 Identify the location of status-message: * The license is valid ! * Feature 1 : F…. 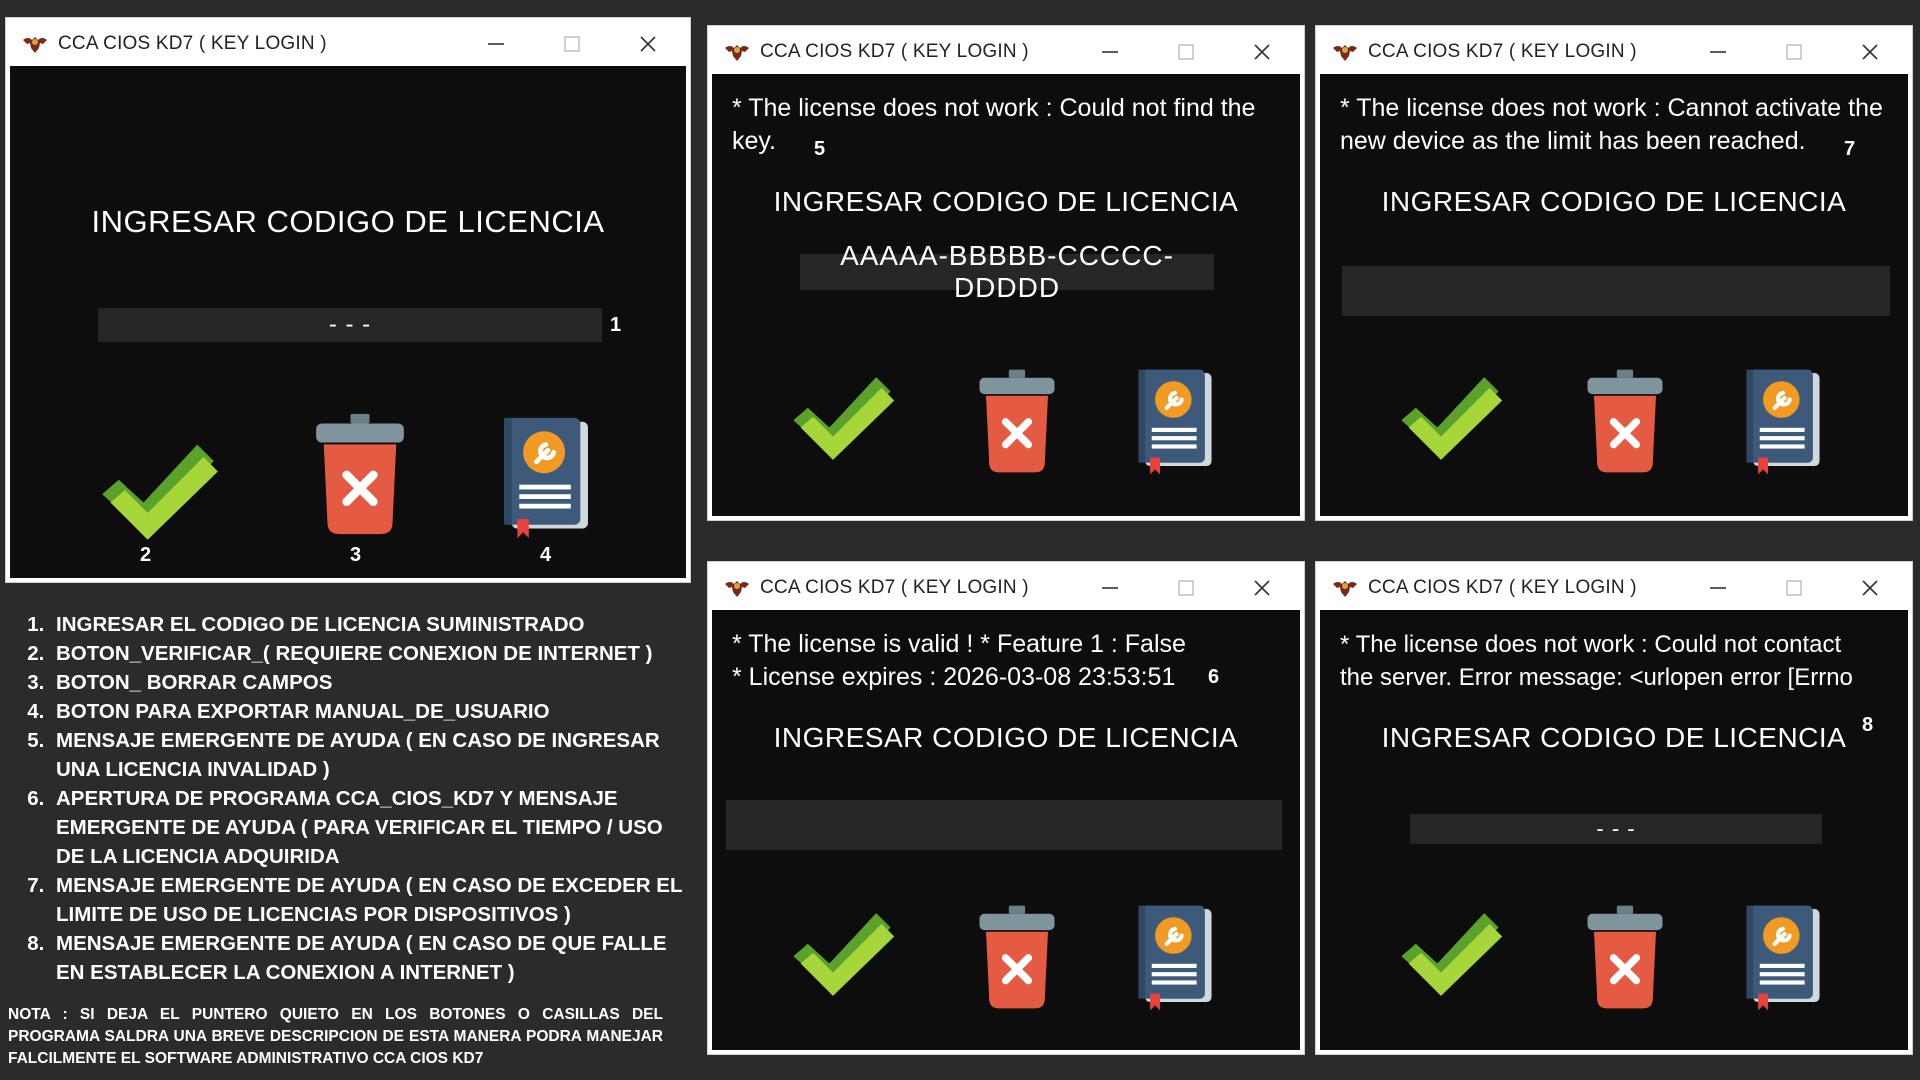
(959, 660).